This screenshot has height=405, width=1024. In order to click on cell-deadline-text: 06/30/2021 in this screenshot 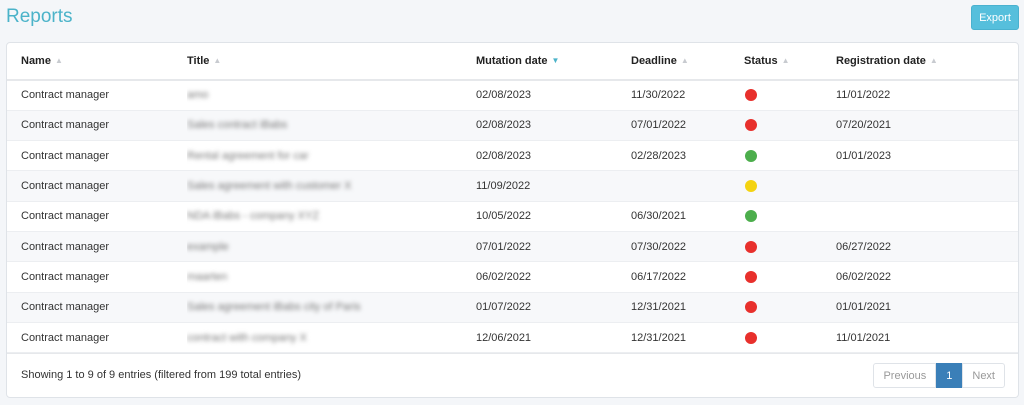, I will do `click(659, 216)`.